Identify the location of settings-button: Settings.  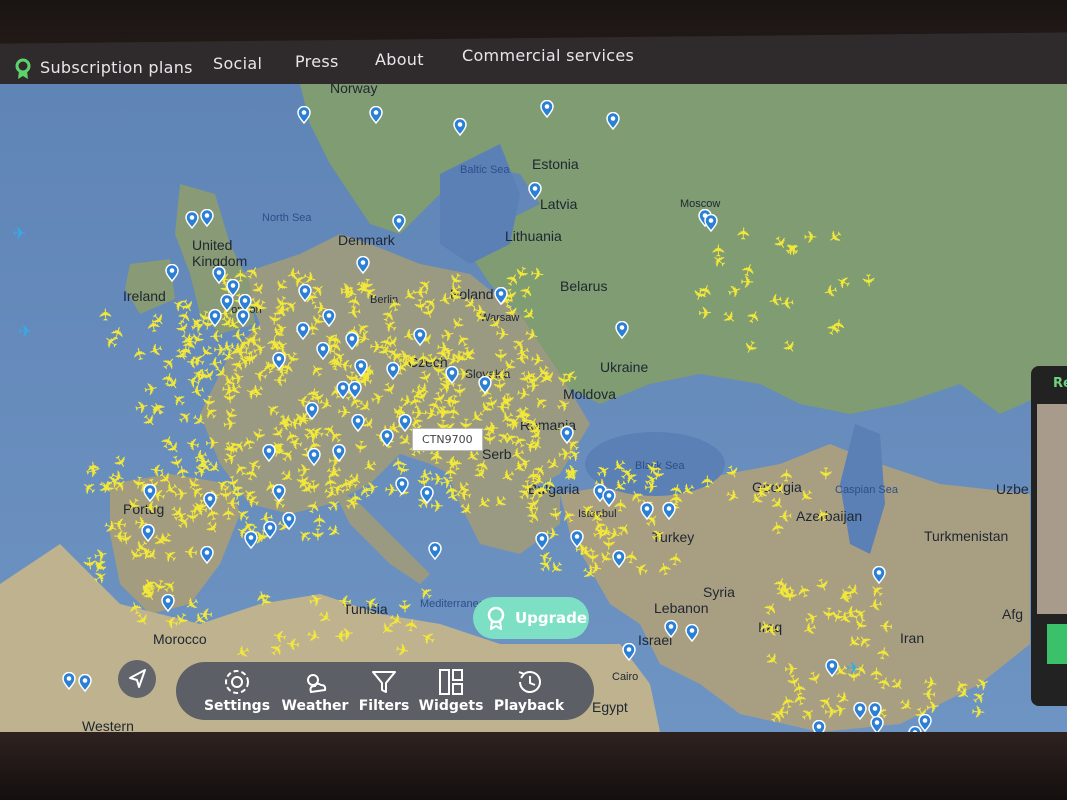
(237, 691).